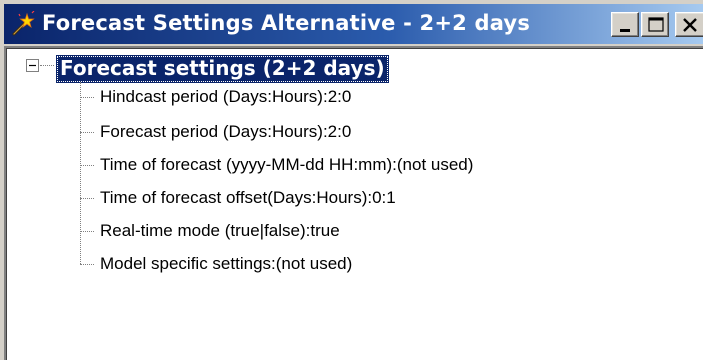  Describe the element at coordinates (32, 65) in the screenshot. I see `collapse-toggle` at that location.